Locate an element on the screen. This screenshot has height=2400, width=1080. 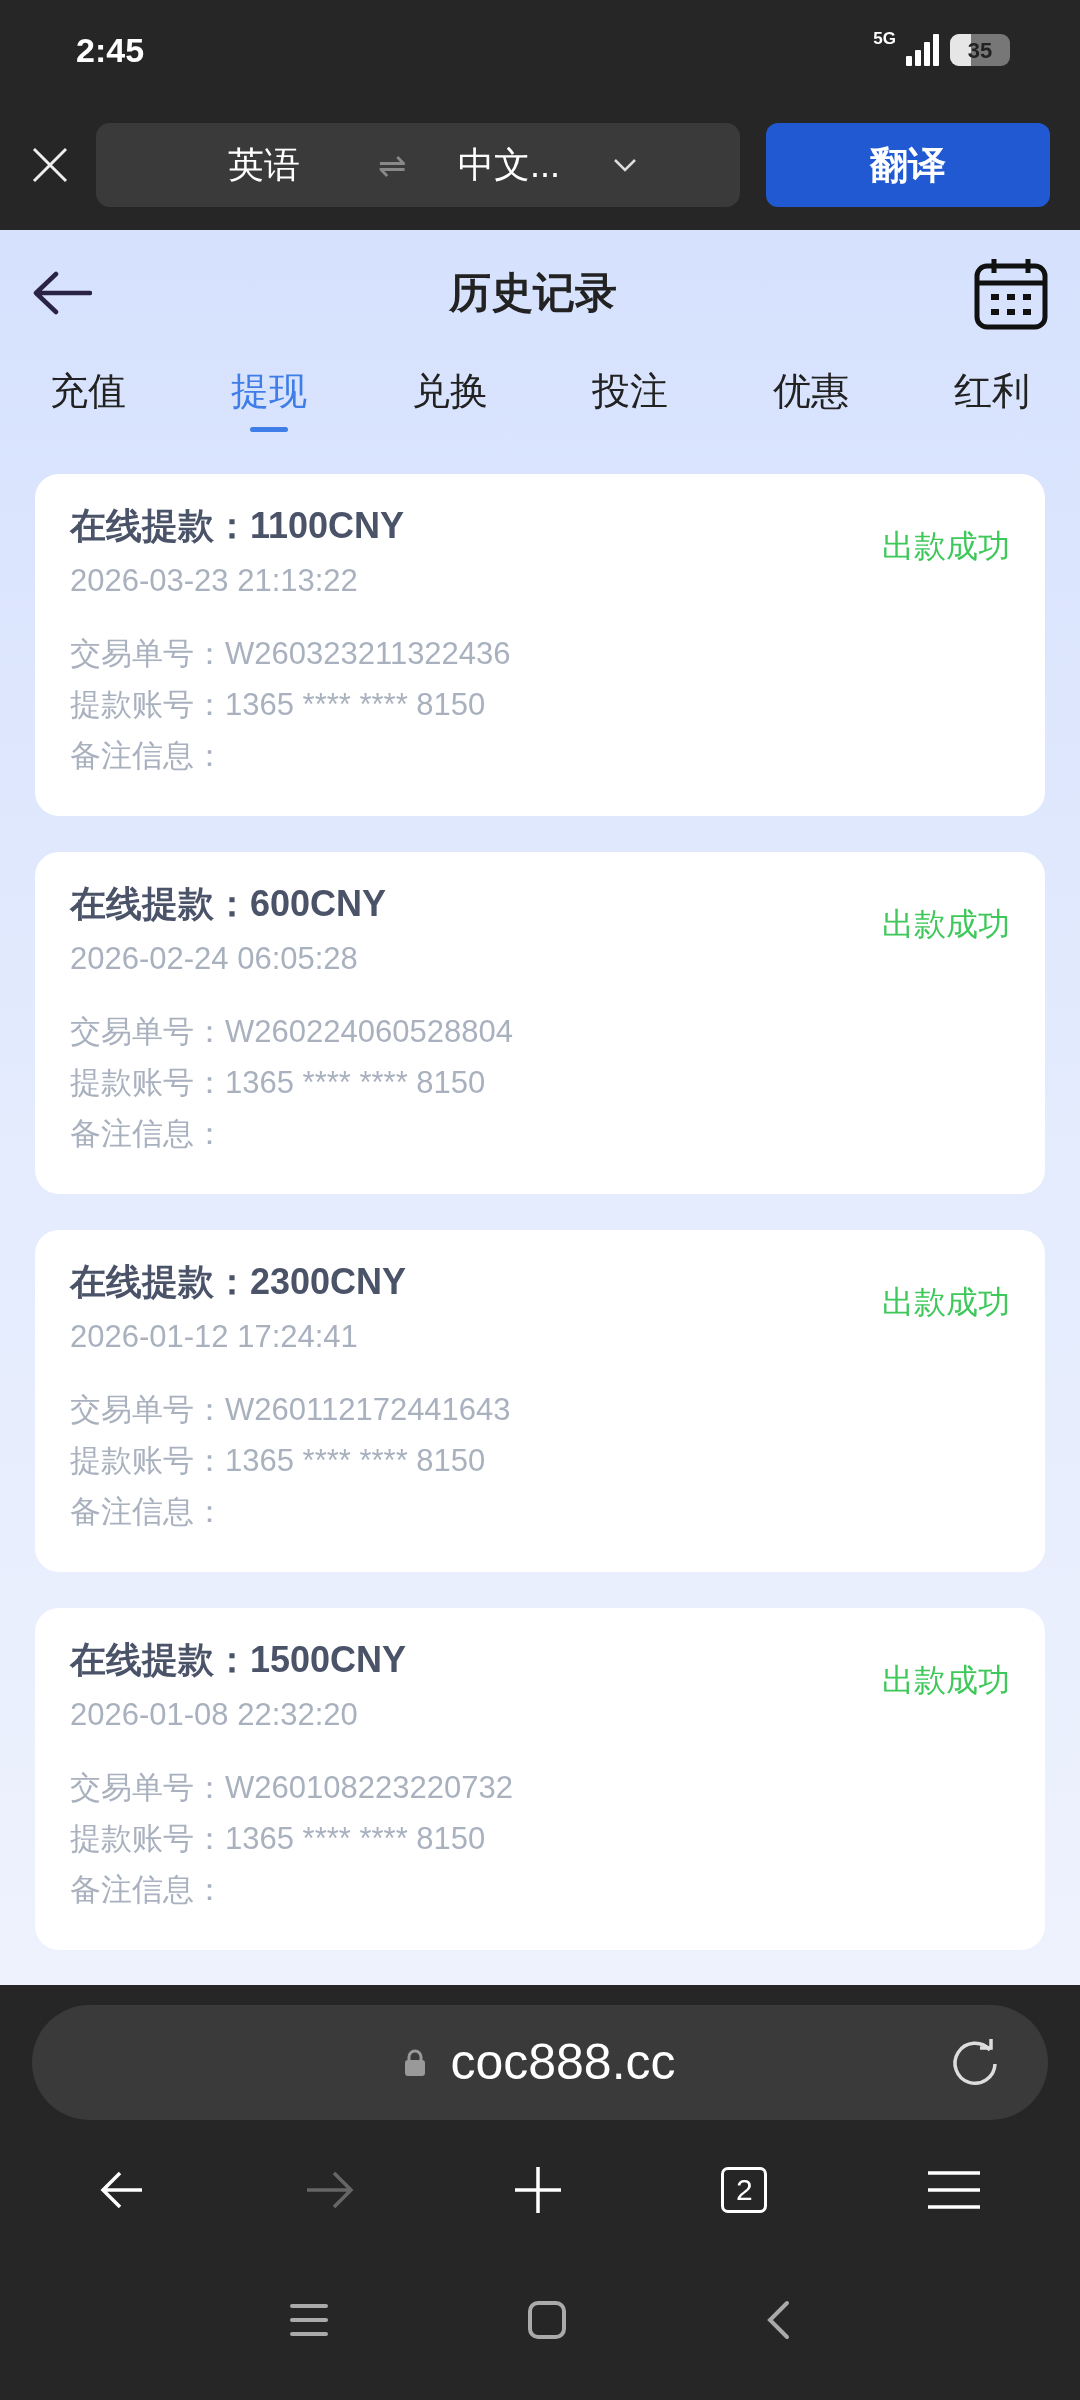
home-icon is located at coordinates (547, 2320).